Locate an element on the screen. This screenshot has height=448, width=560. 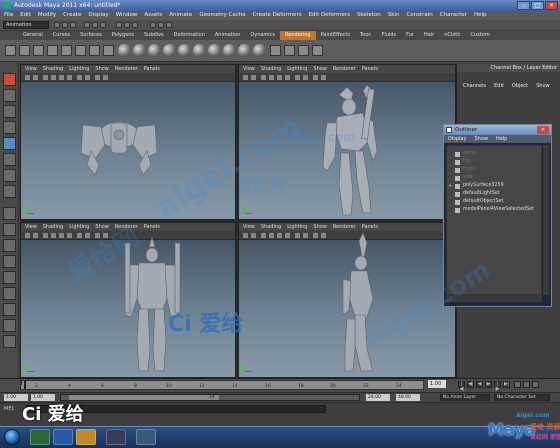
robot-model-side-view is located at coordinates (347, 300).